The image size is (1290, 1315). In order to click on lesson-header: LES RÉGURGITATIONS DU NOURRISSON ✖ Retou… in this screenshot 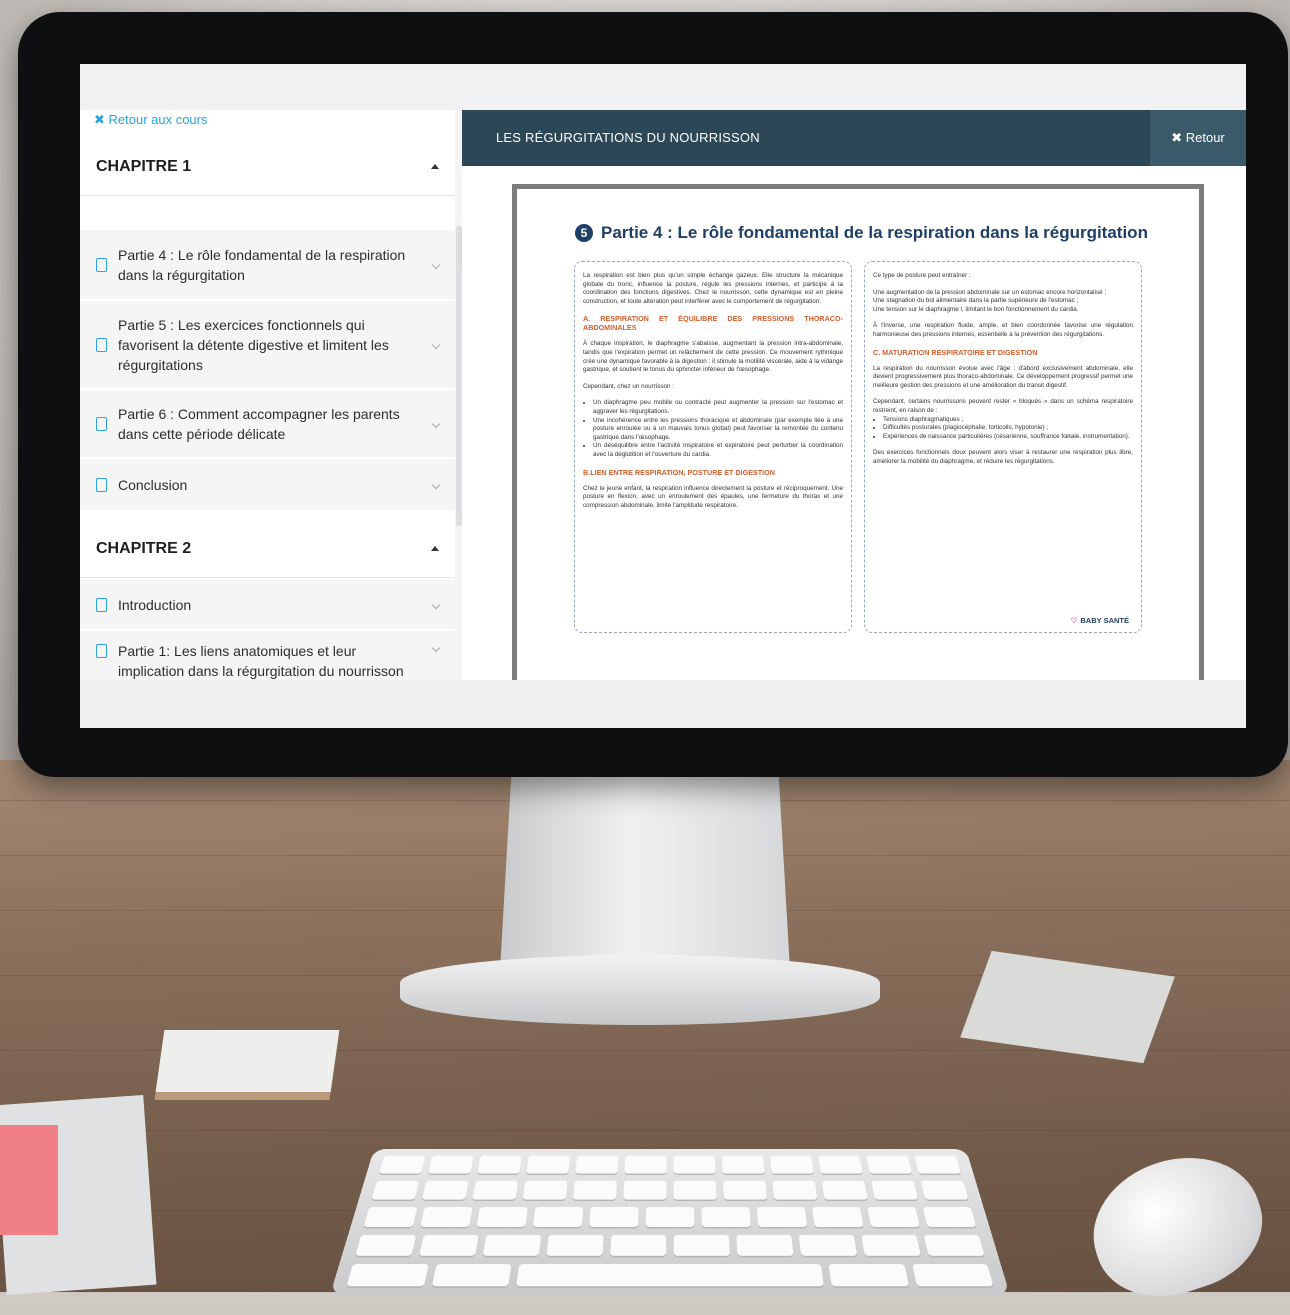, I will do `click(854, 138)`.